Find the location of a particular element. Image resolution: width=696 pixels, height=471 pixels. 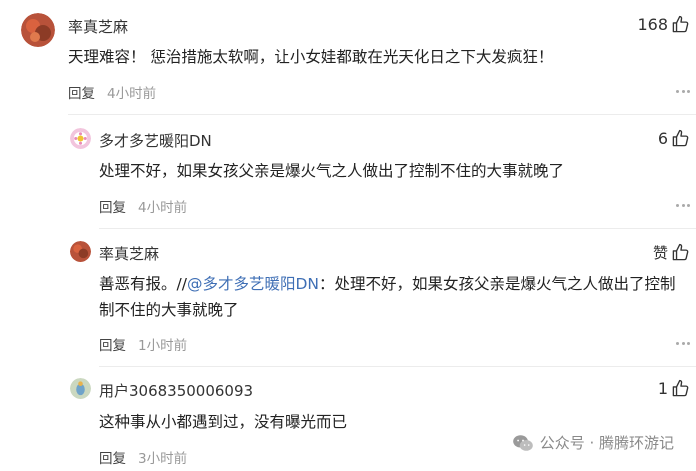

username: 多才多艺暖阳DN is located at coordinates (155, 140).